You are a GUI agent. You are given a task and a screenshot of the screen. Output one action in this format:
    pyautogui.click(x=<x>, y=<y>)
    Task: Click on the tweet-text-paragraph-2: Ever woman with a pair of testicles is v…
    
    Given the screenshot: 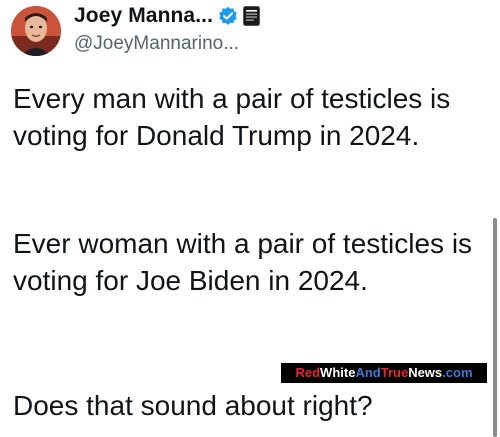 What is the action you would take?
    pyautogui.click(x=243, y=262)
    